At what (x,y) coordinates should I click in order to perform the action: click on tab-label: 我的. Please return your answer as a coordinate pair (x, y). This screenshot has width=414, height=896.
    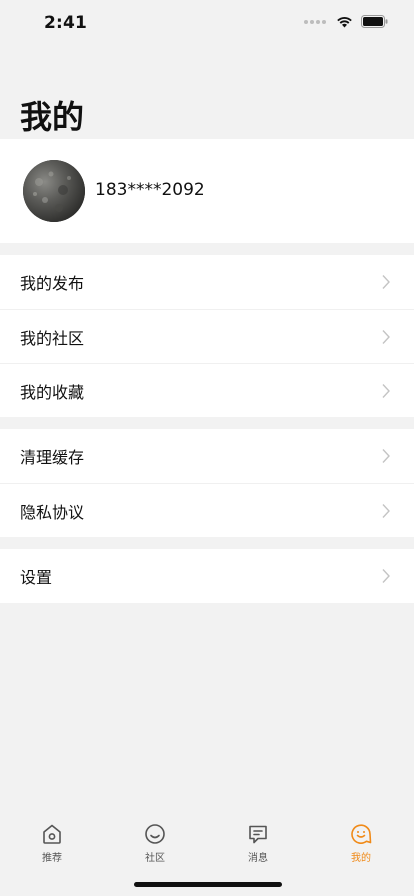
    Looking at the image, I should click on (361, 858).